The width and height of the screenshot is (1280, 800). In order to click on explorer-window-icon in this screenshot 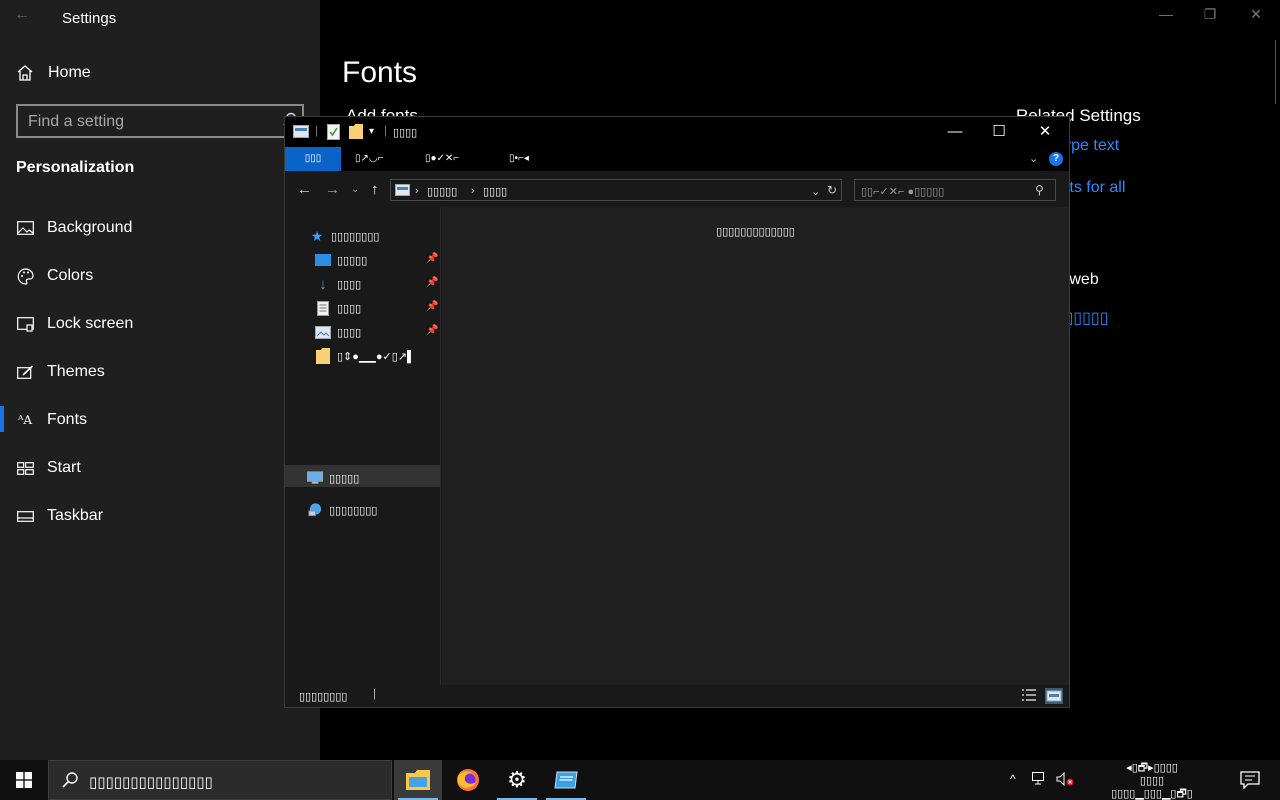, I will do `click(301, 134)`.